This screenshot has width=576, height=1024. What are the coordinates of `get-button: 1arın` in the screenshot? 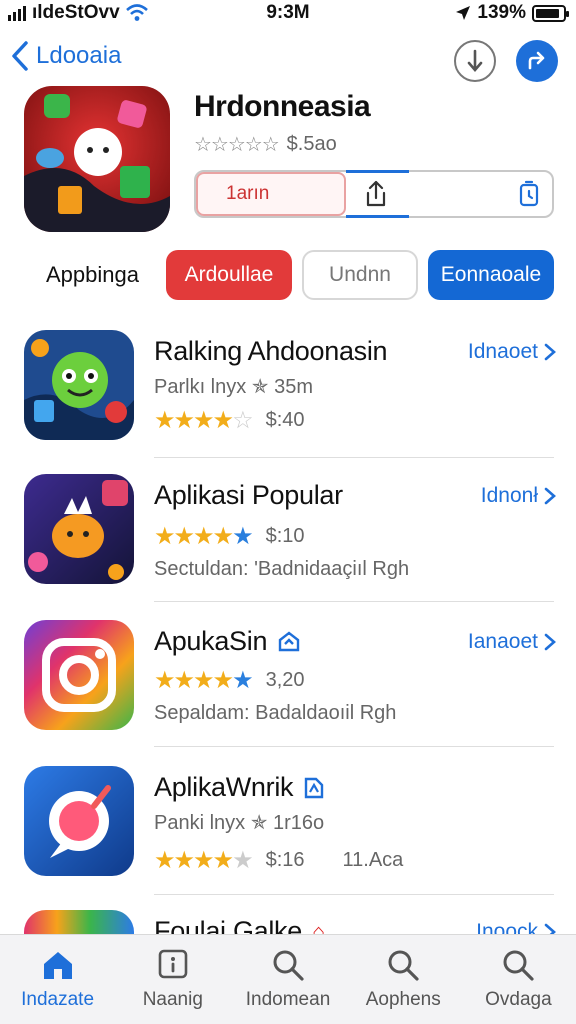 It's located at (271, 194).